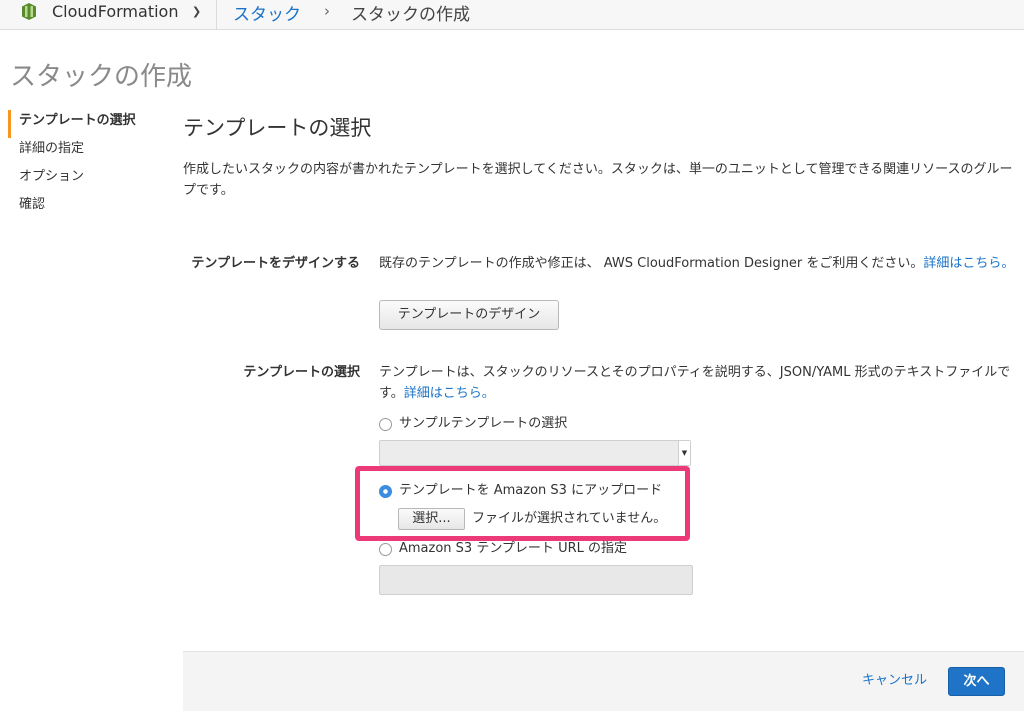 Image resolution: width=1024 pixels, height=711 pixels. Describe the element at coordinates (535, 453) in the screenshot. I see `sample-template-select: ▼` at that location.